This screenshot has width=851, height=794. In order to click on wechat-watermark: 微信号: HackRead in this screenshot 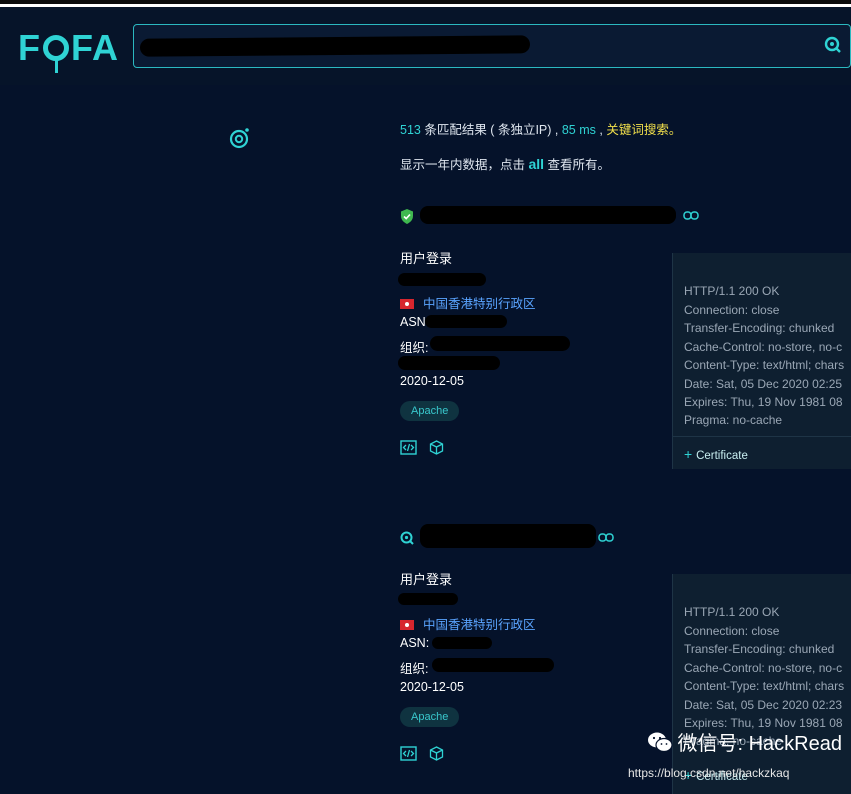, I will do `click(744, 741)`.